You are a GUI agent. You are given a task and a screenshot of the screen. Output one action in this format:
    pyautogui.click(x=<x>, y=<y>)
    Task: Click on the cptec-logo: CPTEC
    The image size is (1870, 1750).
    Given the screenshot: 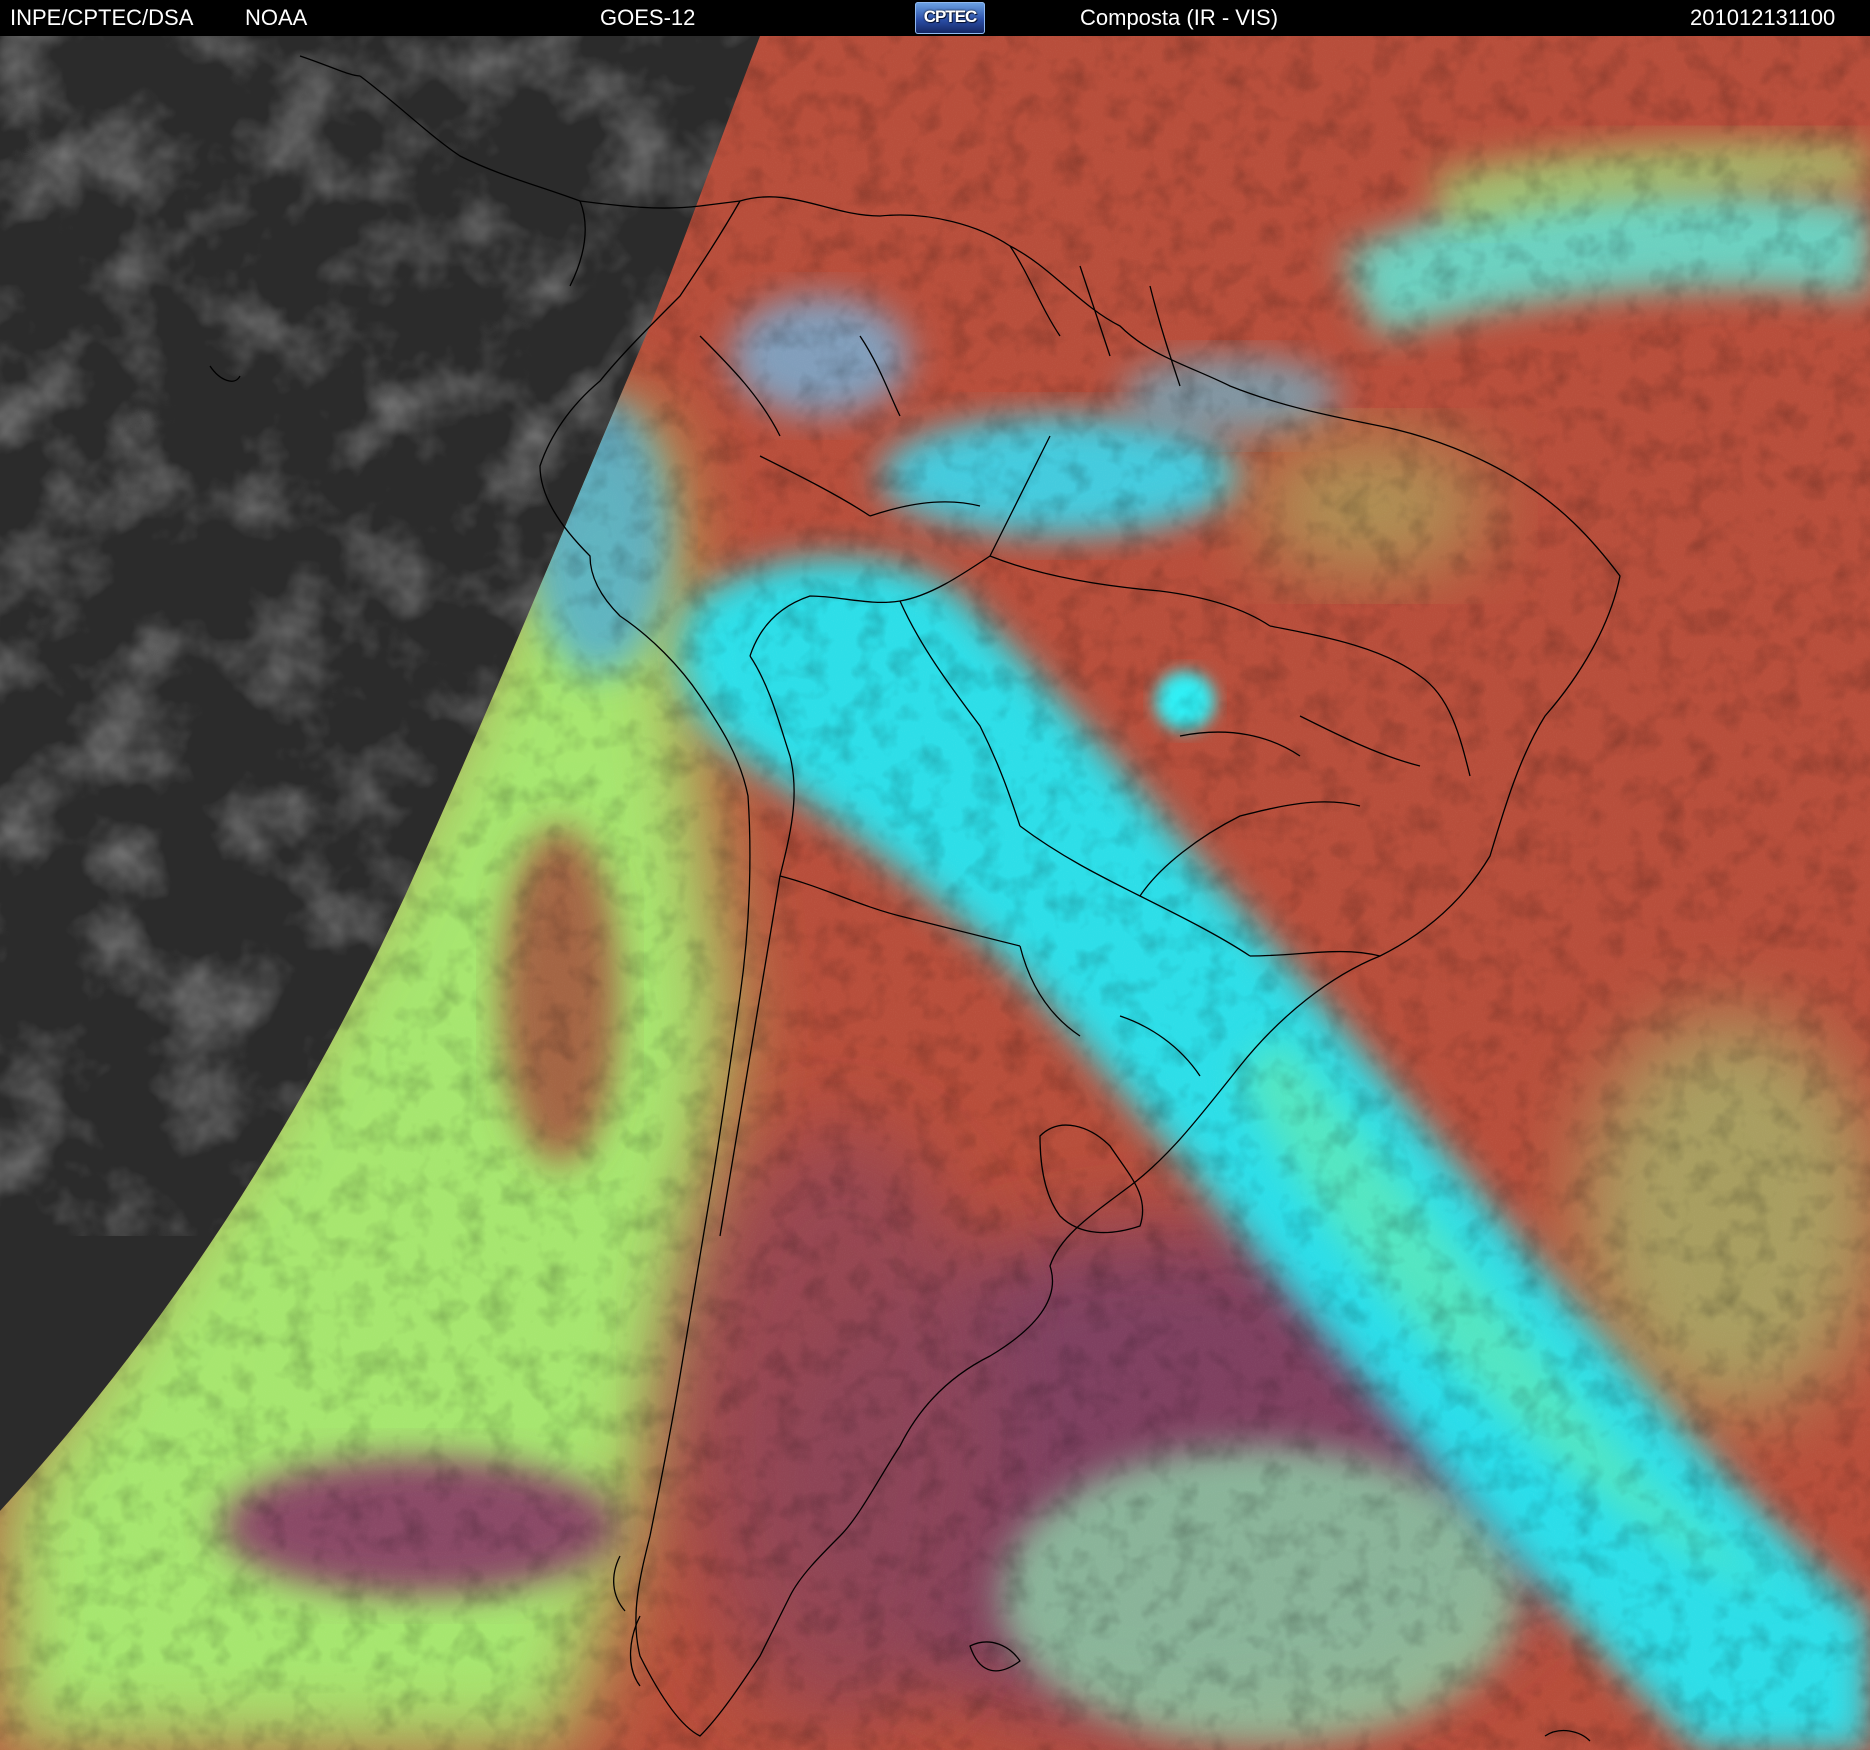 What is the action you would take?
    pyautogui.click(x=950, y=18)
    